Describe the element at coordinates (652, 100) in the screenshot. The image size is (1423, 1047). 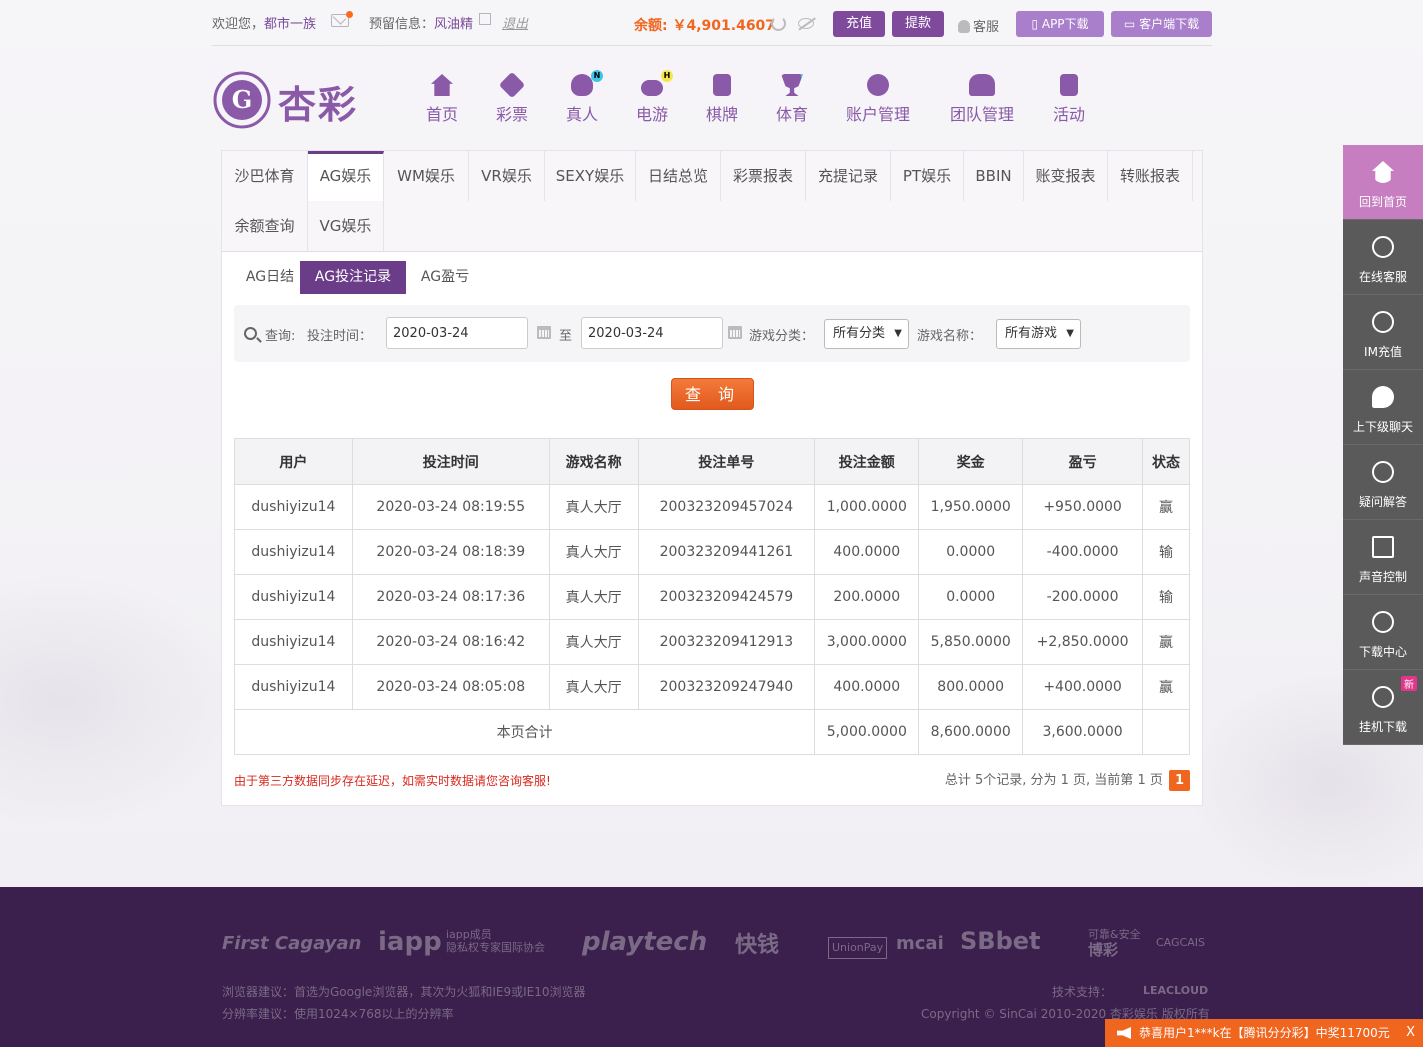
I see `nav-slots: H 电游` at that location.